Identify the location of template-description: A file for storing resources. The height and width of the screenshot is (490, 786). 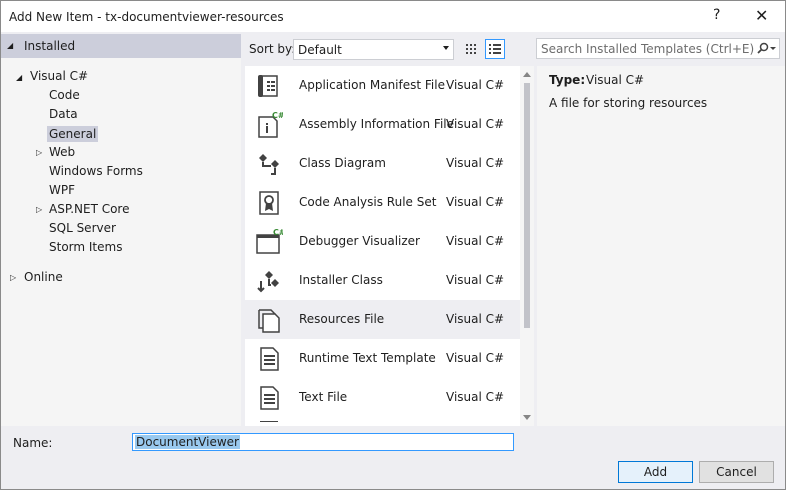
(628, 103).